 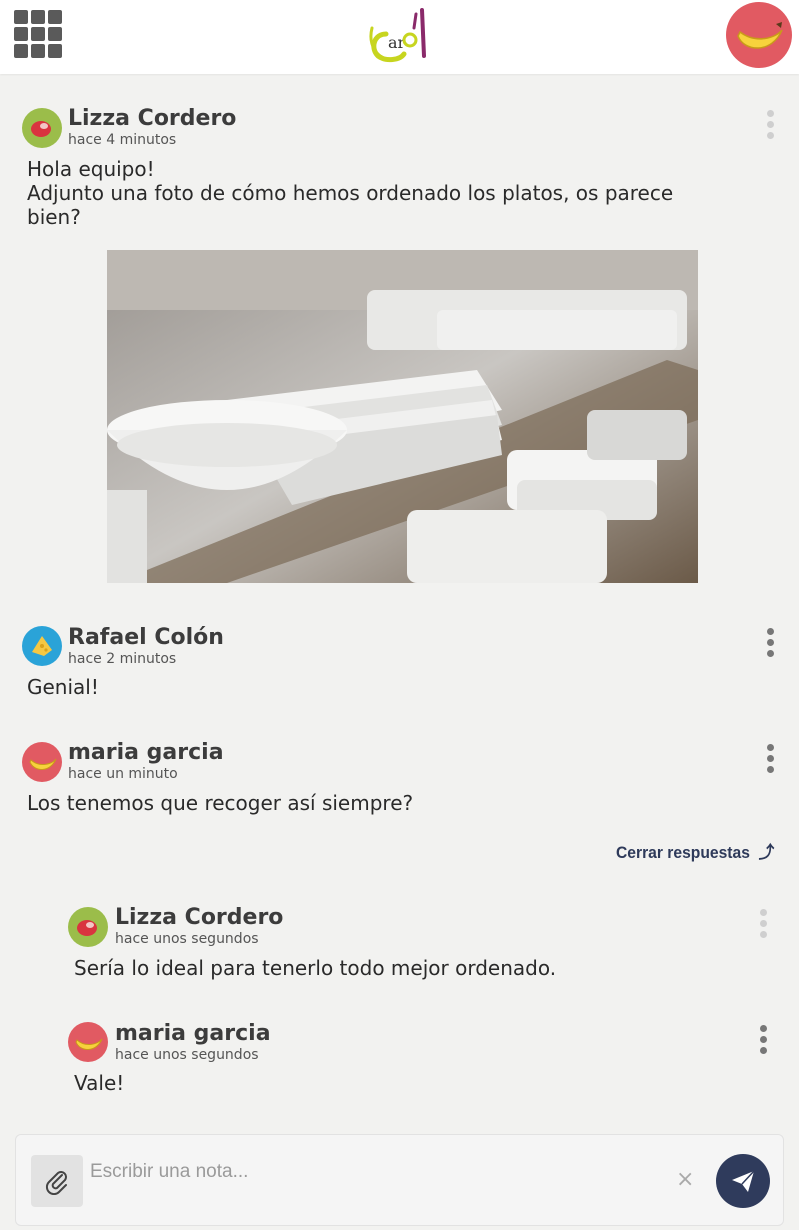 I want to click on send-paper-plane-icon, so click(x=743, y=1181).